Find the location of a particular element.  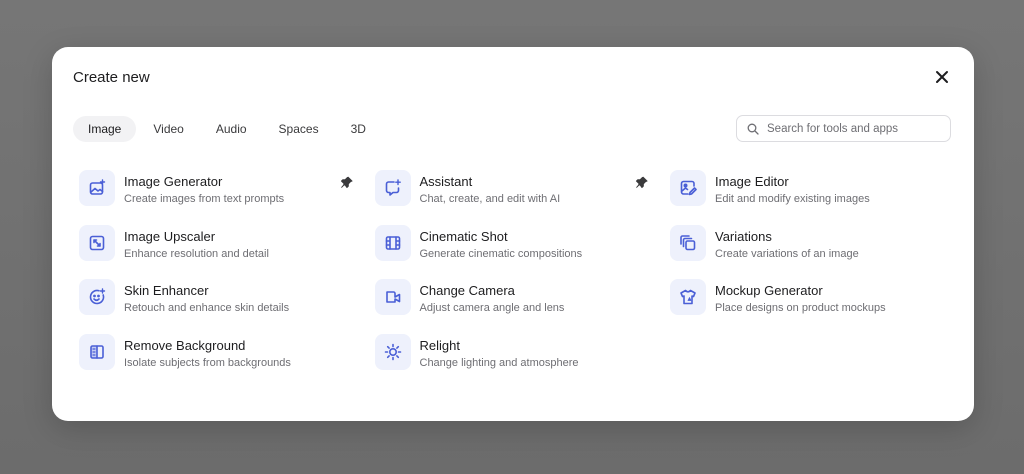

tool-description: Retouch and enhance skin details is located at coordinates (207, 308).